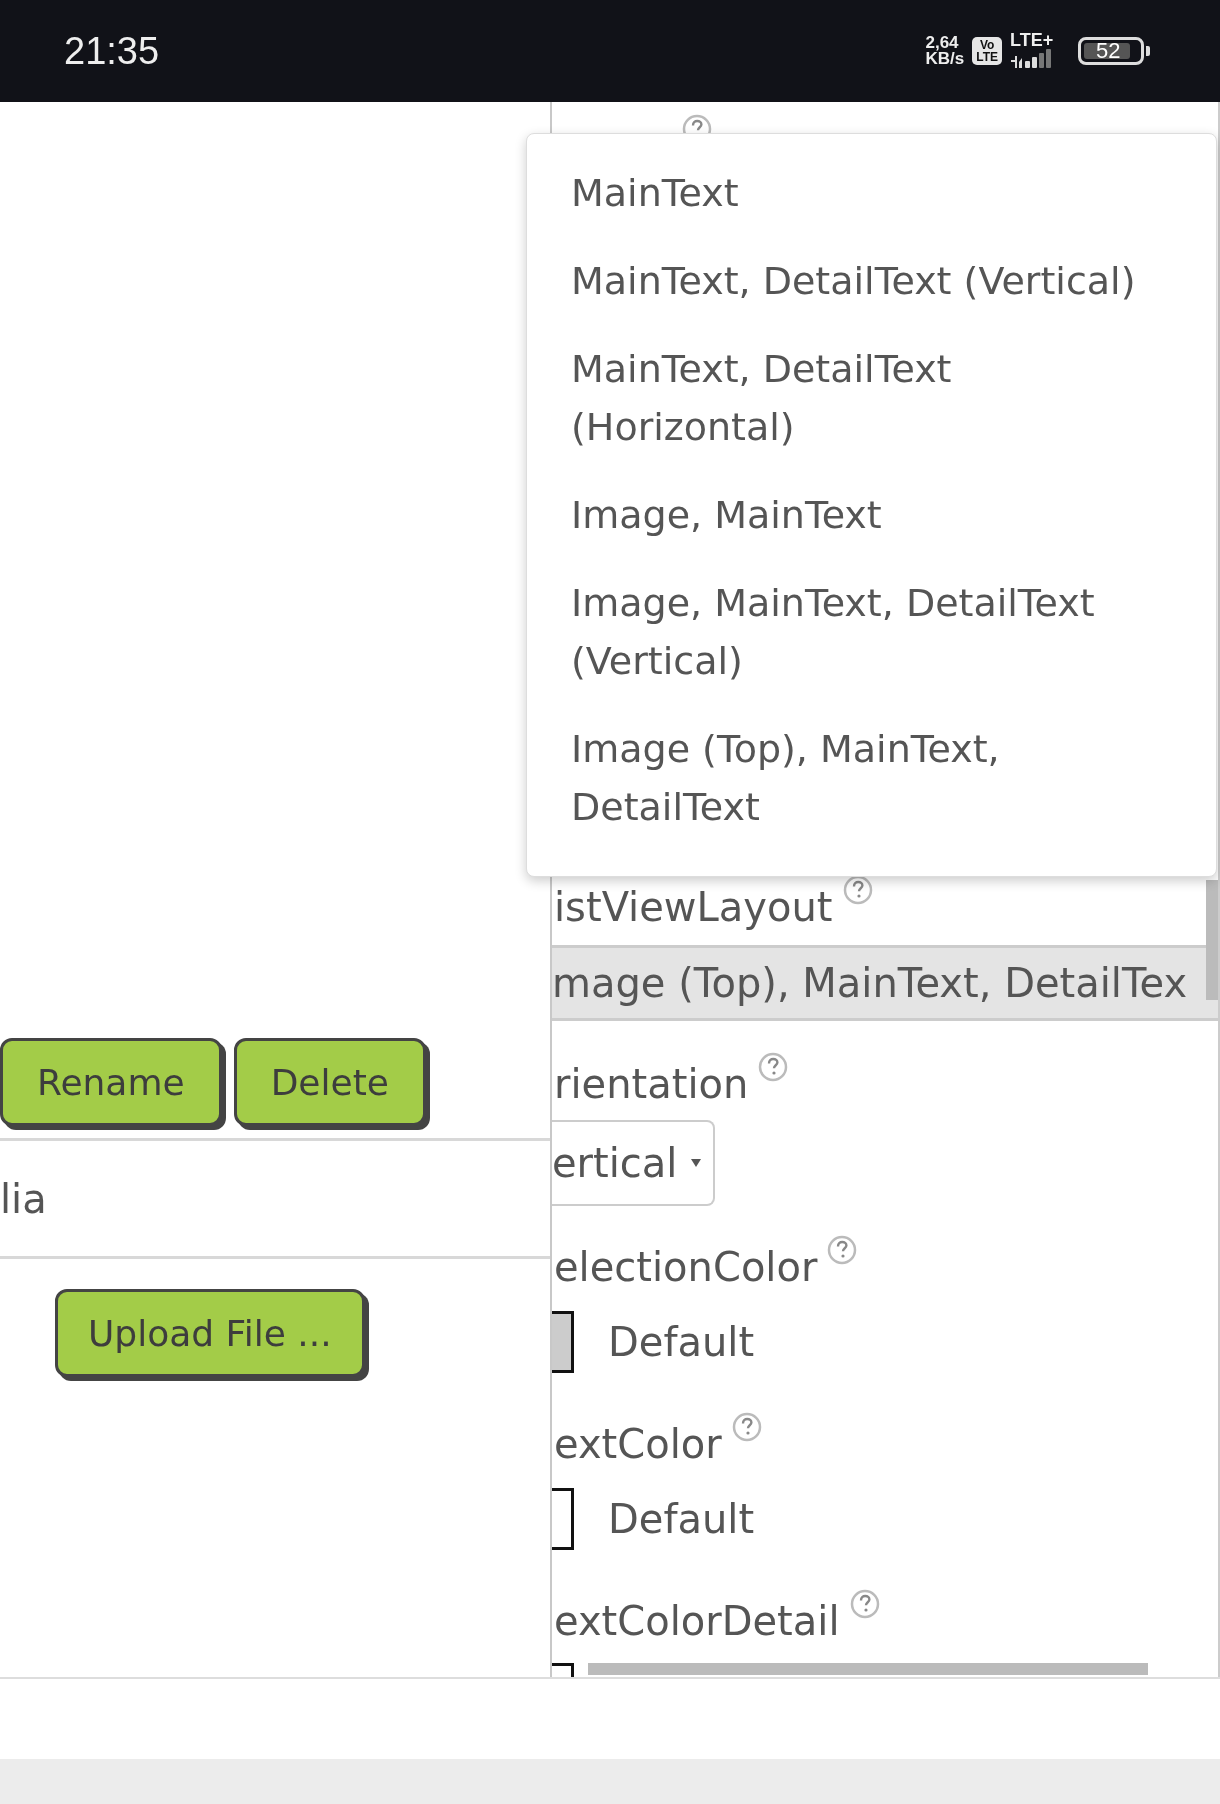 This screenshot has width=1220, height=1804. I want to click on volte-badge: Vo LTE, so click(987, 51).